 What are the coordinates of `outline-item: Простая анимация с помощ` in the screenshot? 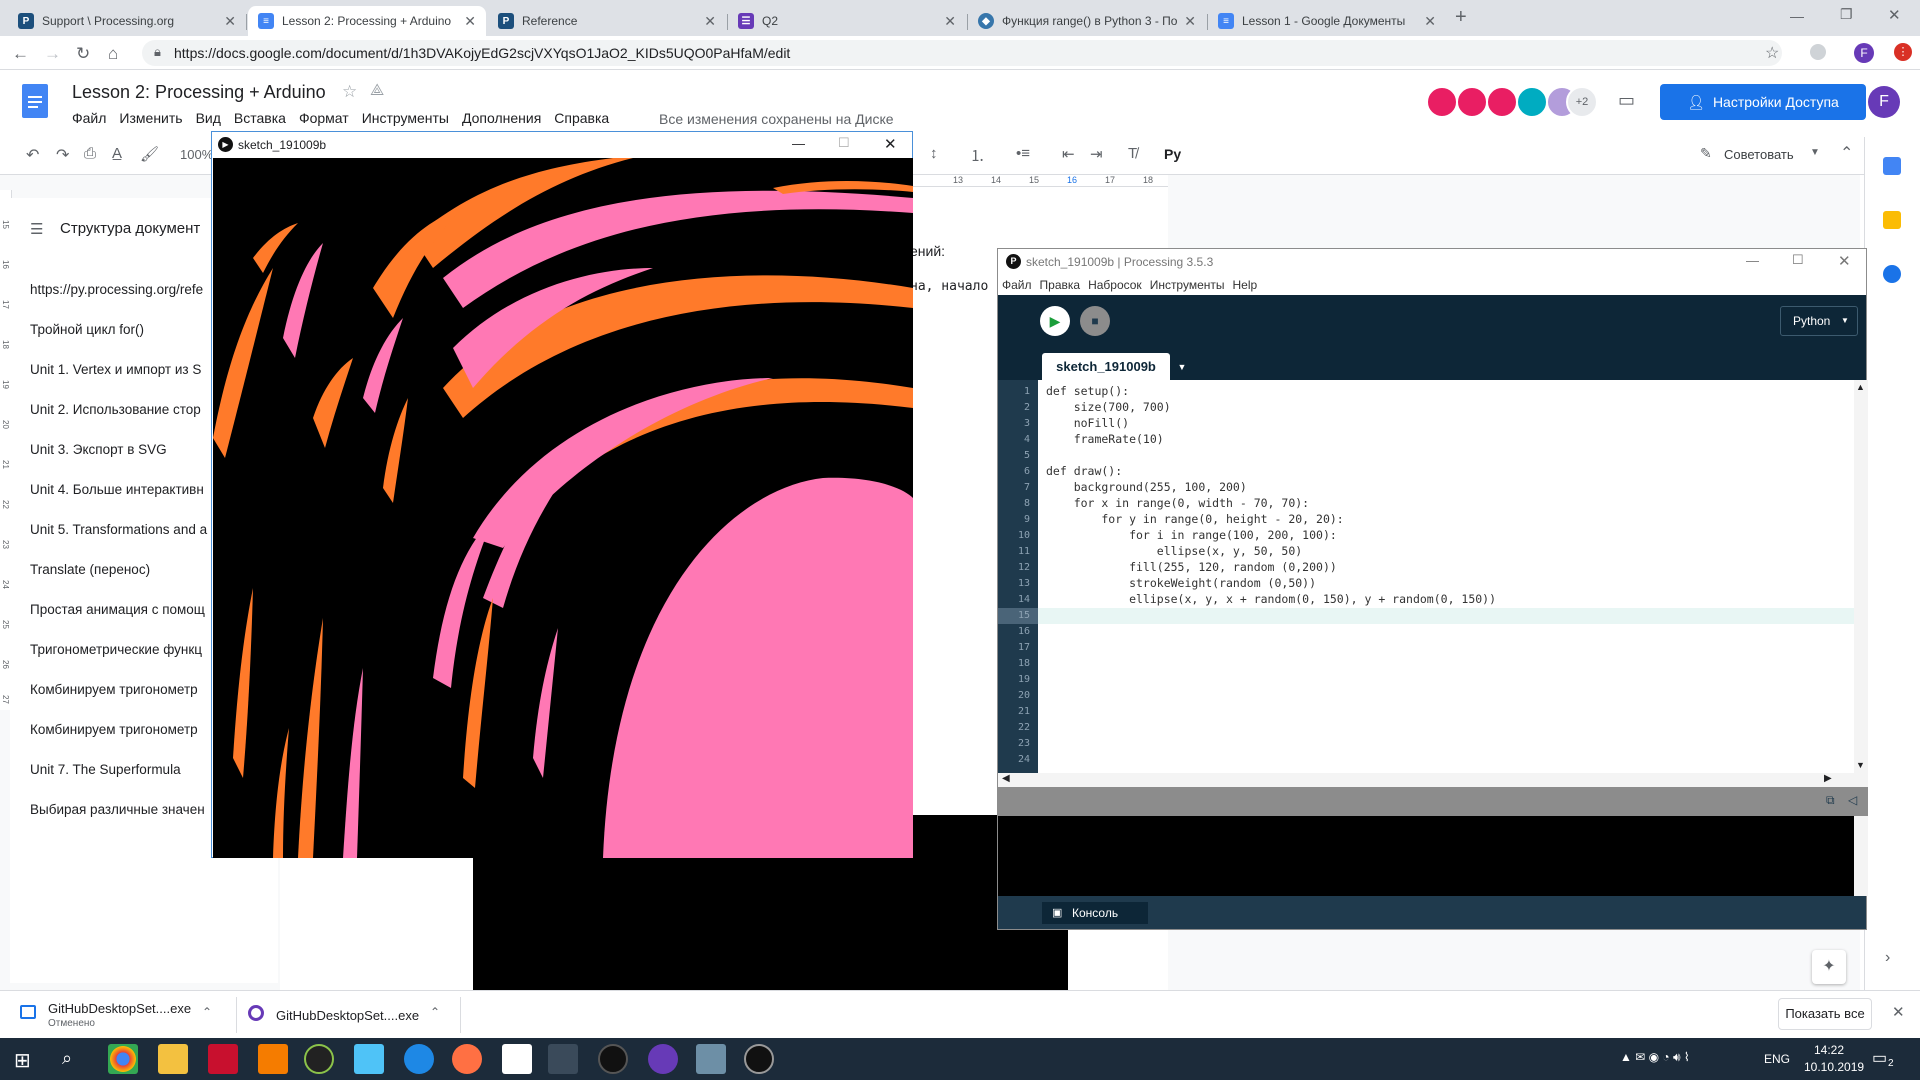 It's located at (117, 609).